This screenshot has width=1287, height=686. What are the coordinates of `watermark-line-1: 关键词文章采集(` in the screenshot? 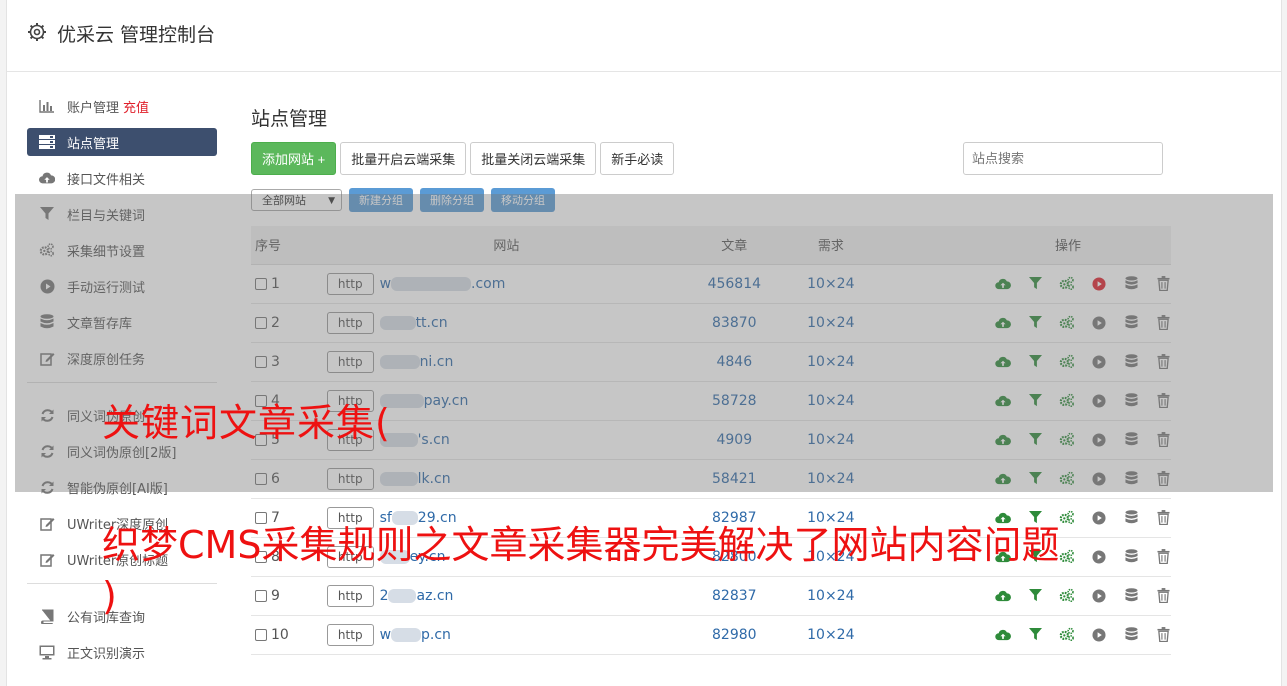 It's located at (246, 423).